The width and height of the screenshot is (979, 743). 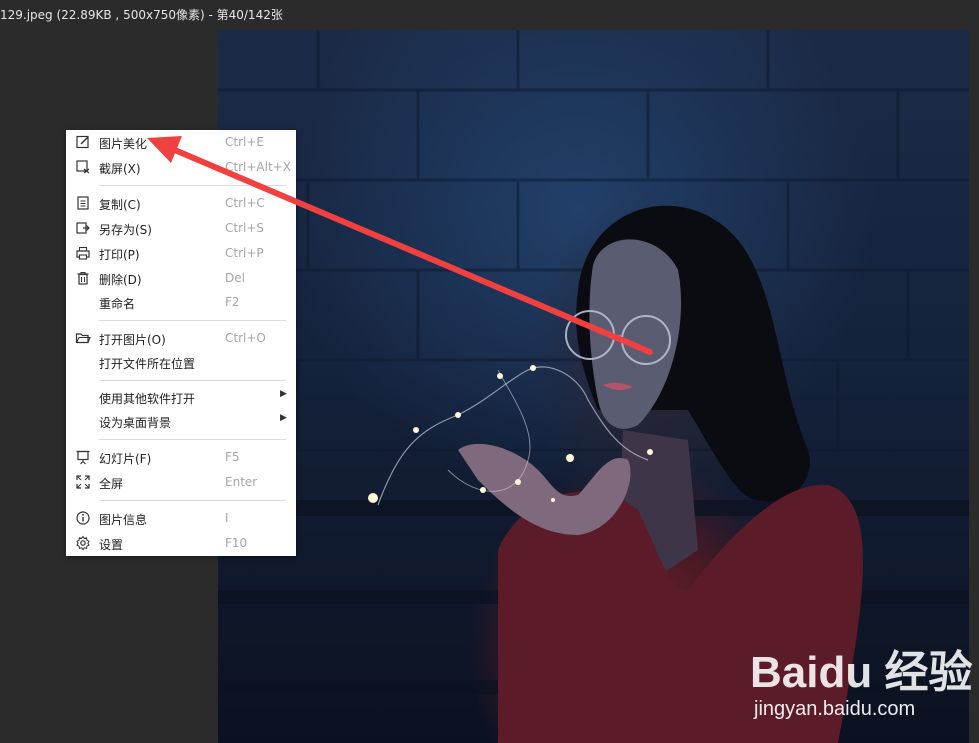 What do you see at coordinates (861, 672) in the screenshot?
I see `watermark-logo: Baidu 经验` at bounding box center [861, 672].